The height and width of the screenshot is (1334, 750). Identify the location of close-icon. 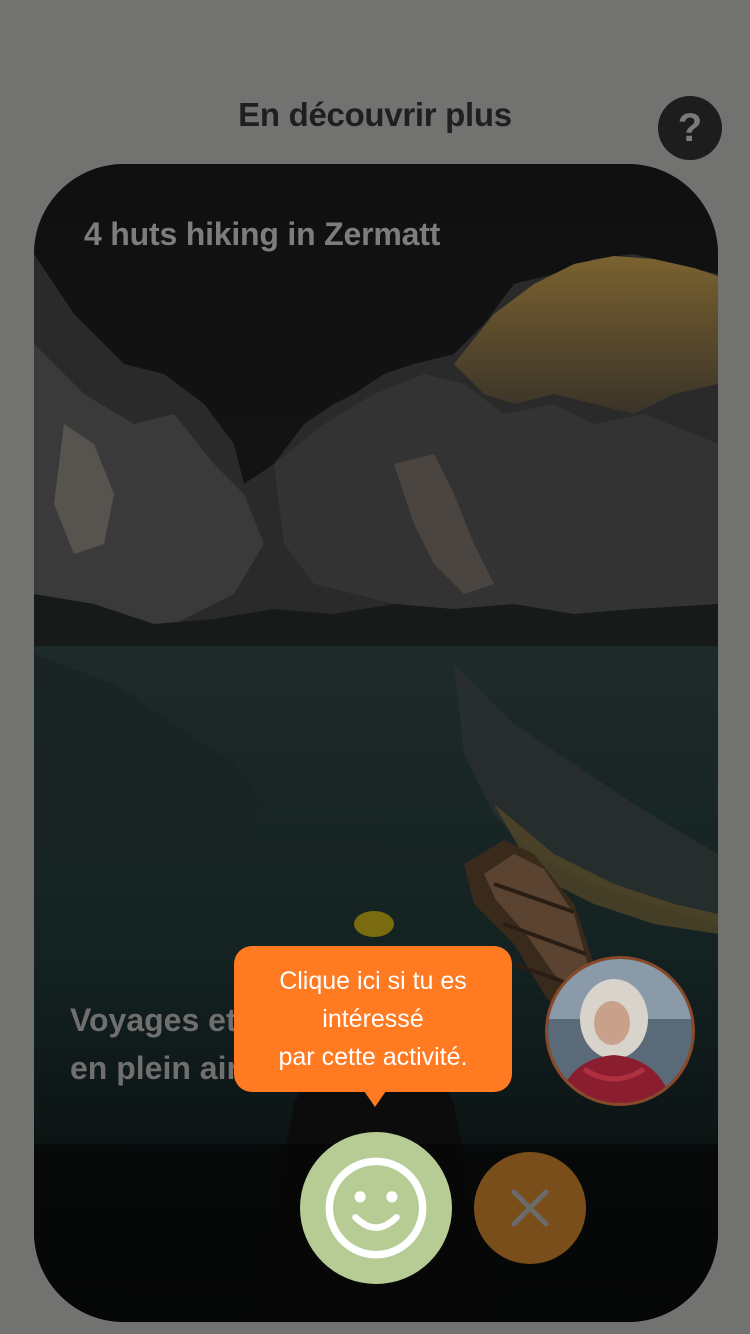
(530, 1208).